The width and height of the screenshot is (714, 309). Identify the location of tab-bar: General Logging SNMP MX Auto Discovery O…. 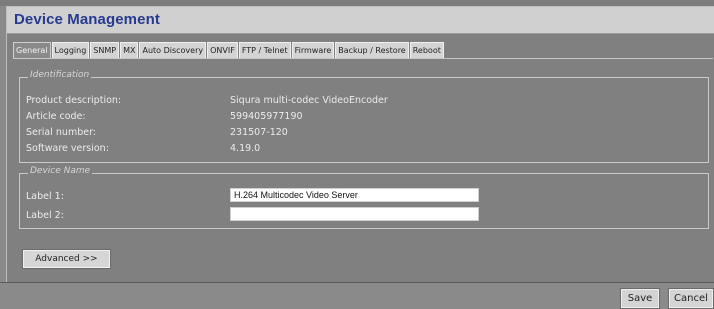
(228, 50).